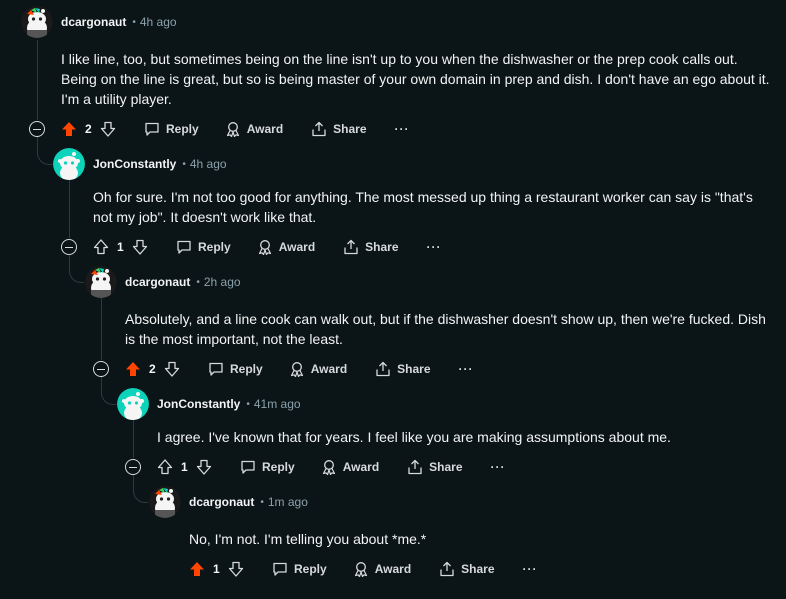  Describe the element at coordinates (222, 282) in the screenshot. I see `timestamp: 2h ago` at that location.